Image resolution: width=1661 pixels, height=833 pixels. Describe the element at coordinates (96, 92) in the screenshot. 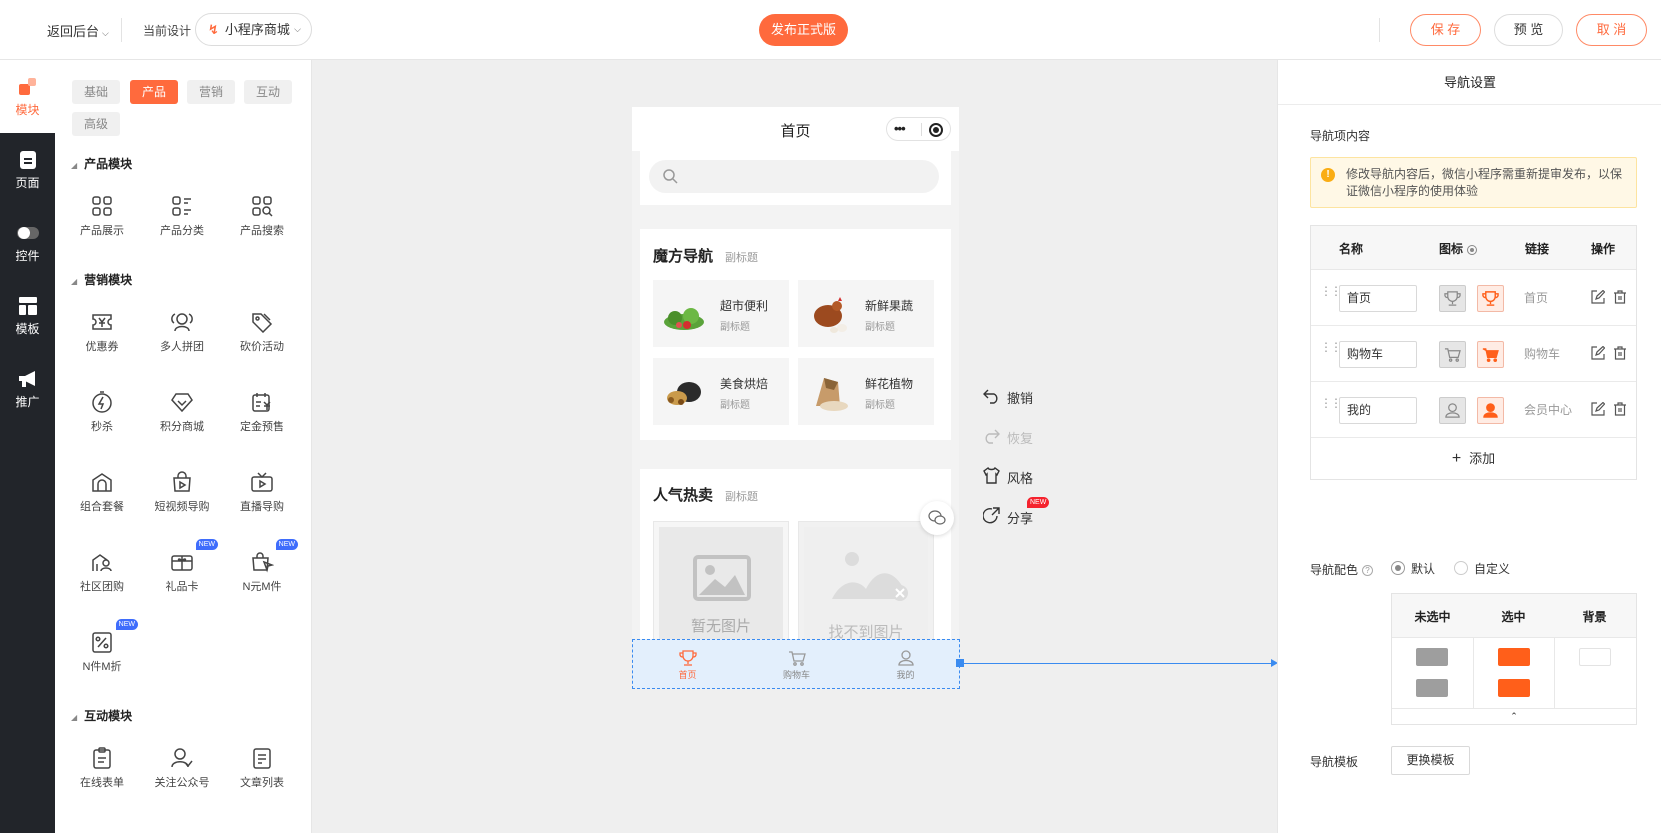

I see `tab-basic: 基础` at that location.